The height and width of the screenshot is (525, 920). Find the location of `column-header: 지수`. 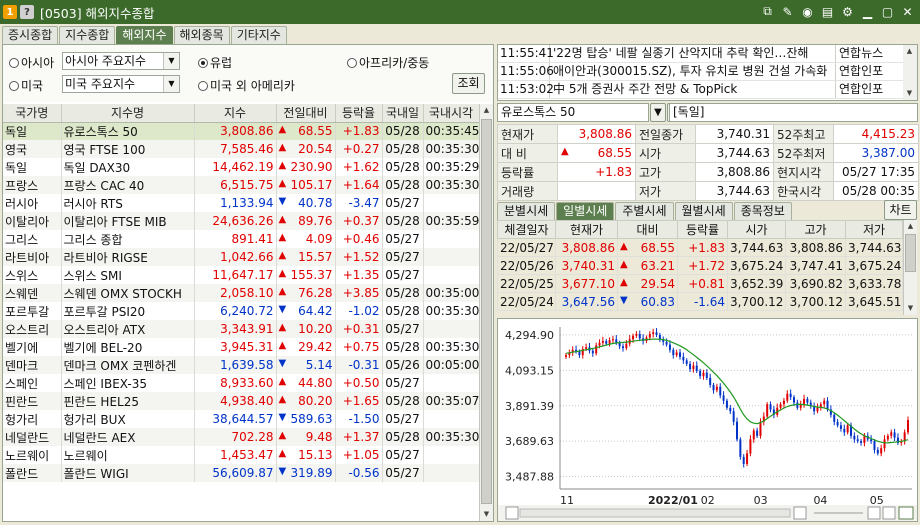

column-header: 지수 is located at coordinates (235, 113).